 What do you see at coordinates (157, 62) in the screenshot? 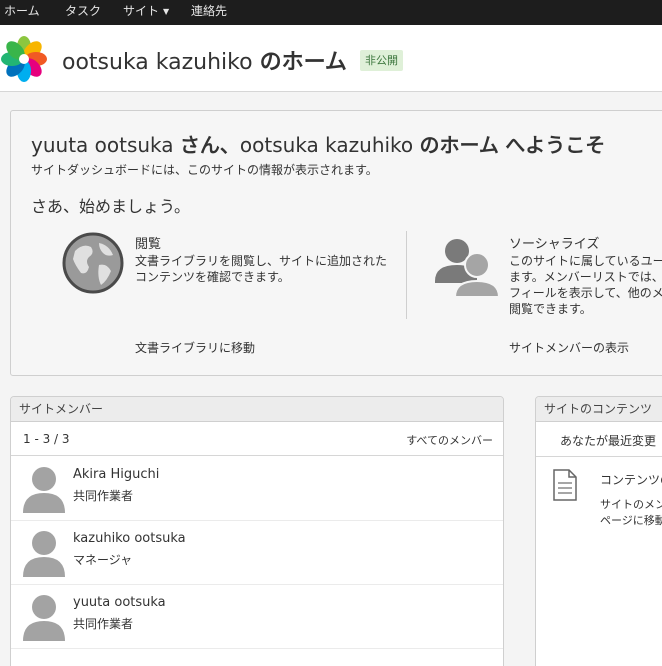
I see `page-title-user: ootsuka kazuhiko` at bounding box center [157, 62].